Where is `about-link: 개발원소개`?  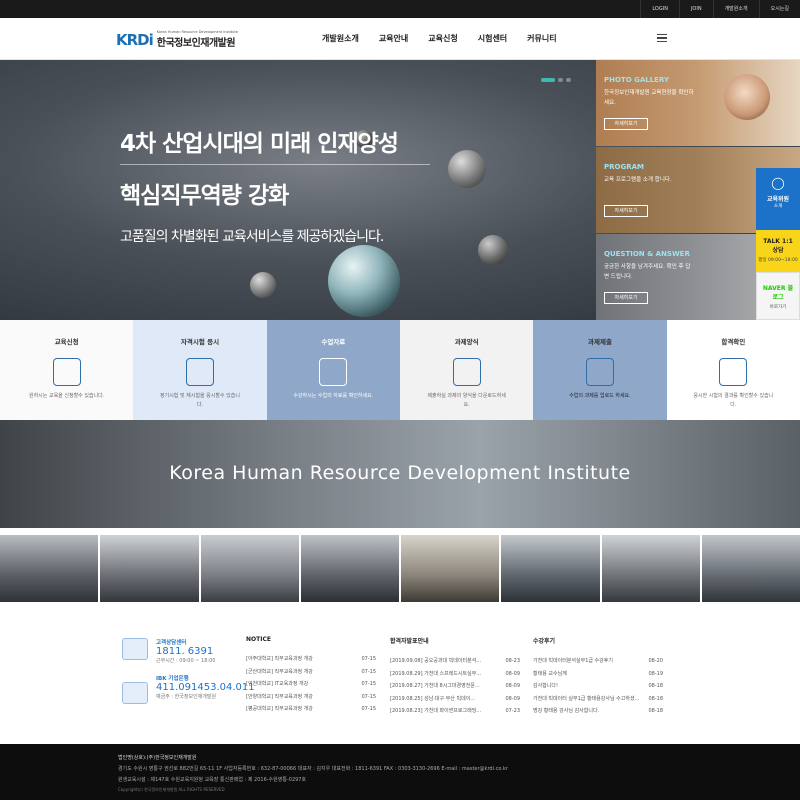
about-link: 개발원소개 is located at coordinates (735, 9).